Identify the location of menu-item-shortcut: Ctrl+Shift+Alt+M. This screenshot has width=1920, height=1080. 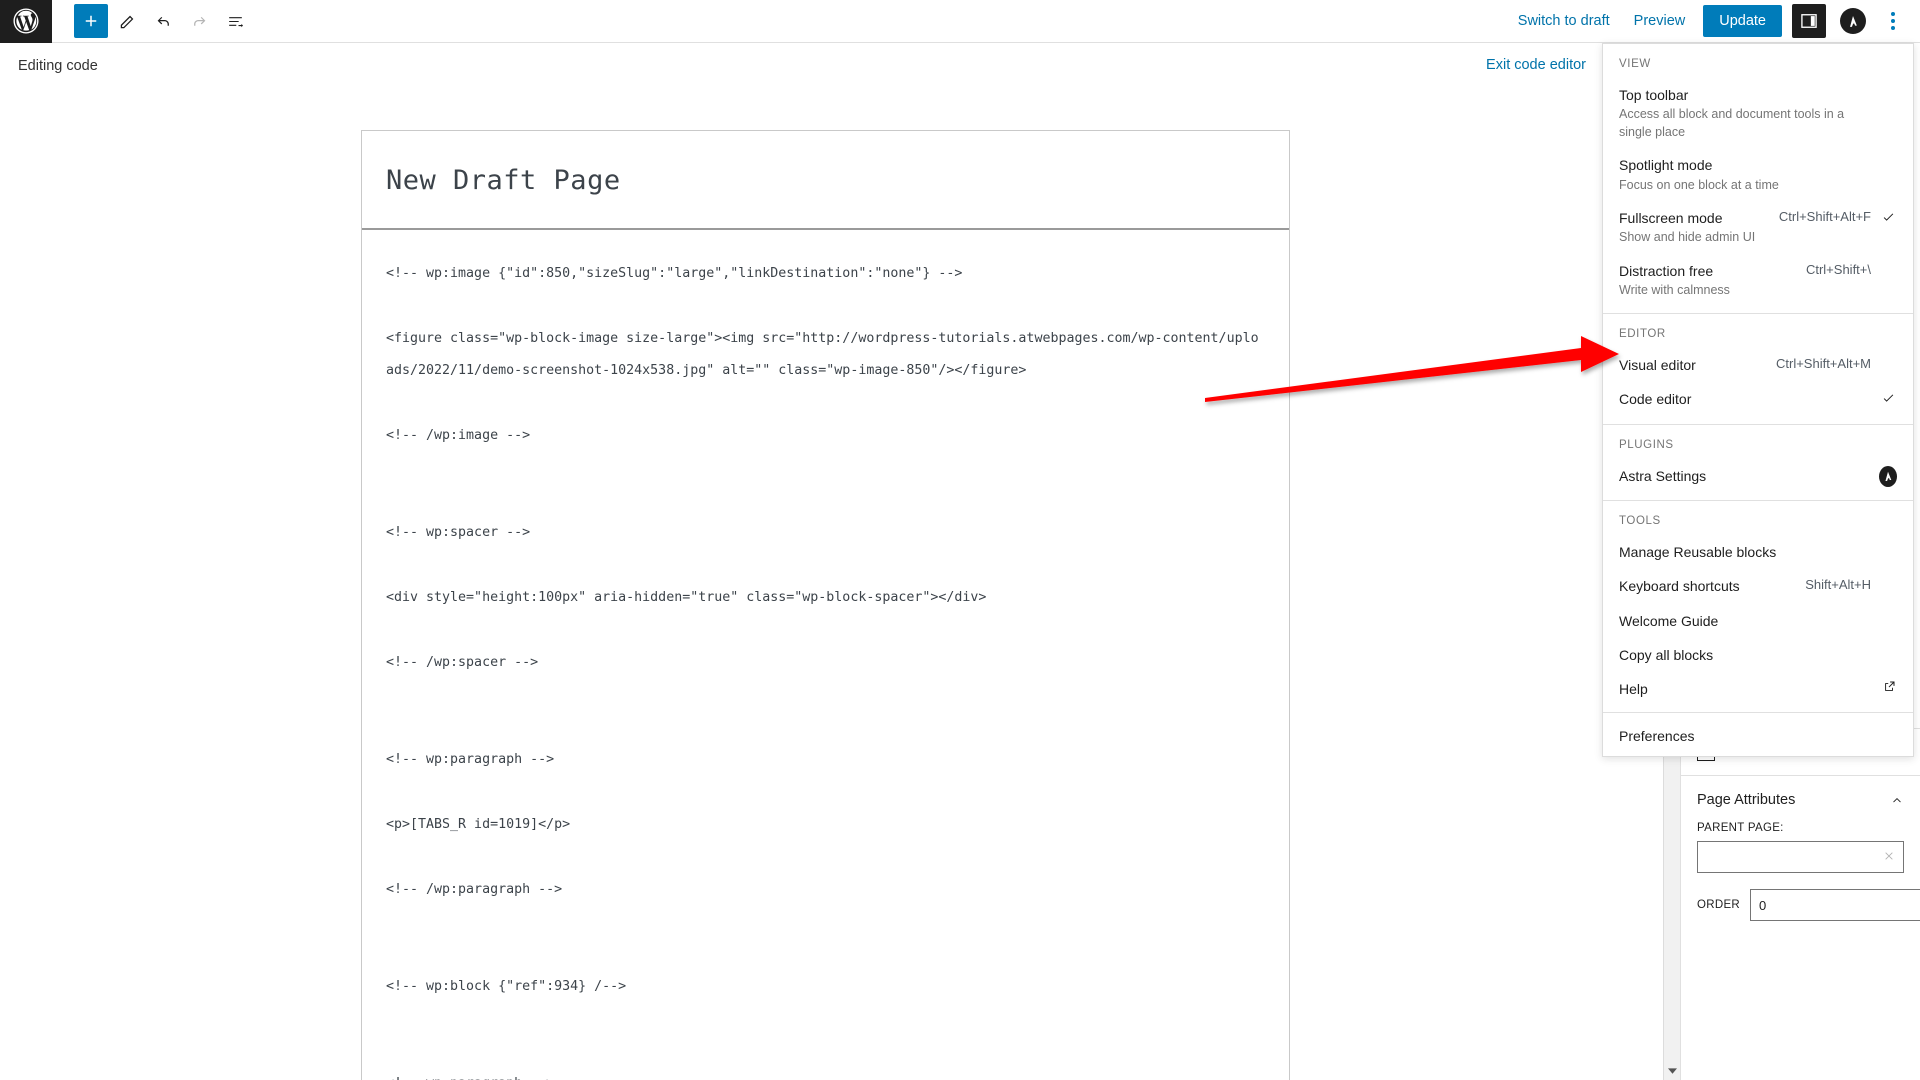
(1823, 363).